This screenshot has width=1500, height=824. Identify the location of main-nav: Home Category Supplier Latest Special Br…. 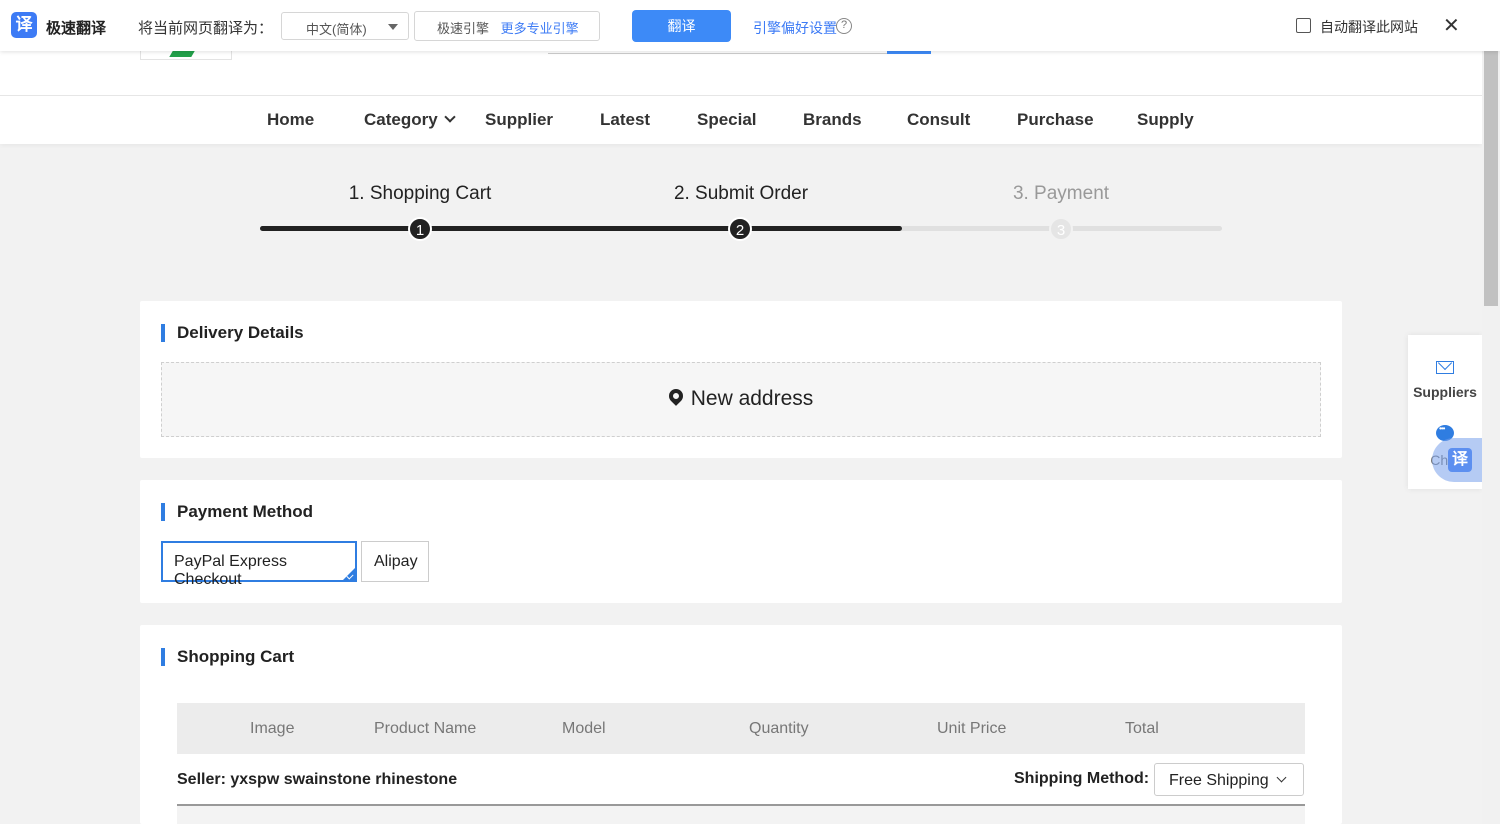
(741, 120).